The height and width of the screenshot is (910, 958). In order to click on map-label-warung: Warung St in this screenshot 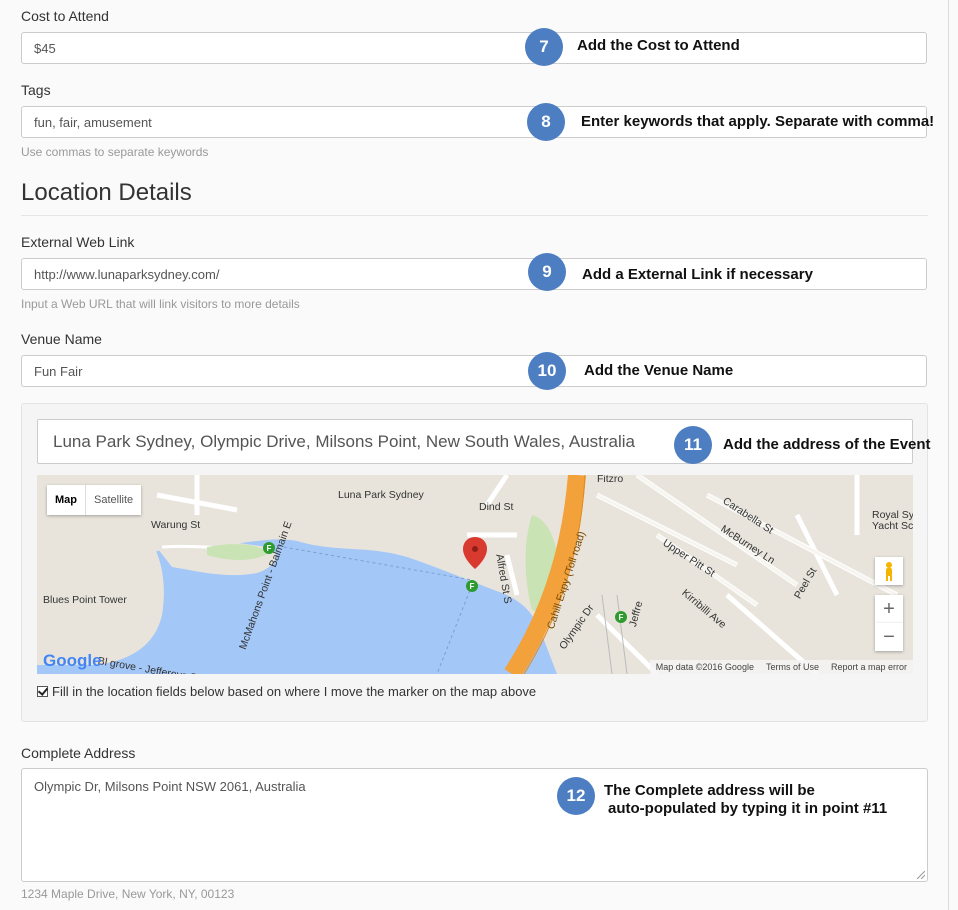, I will do `click(176, 525)`.